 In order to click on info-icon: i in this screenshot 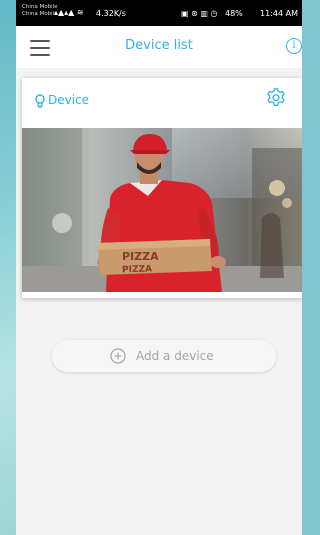, I will do `click(294, 46)`.